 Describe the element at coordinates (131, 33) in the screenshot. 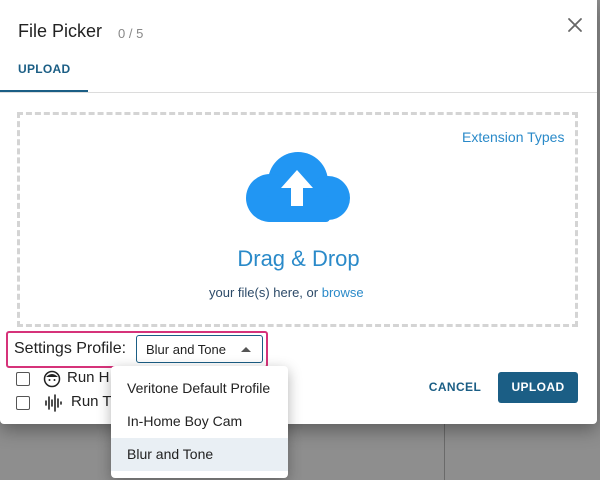

I see `file-count: 0 / 5` at that location.